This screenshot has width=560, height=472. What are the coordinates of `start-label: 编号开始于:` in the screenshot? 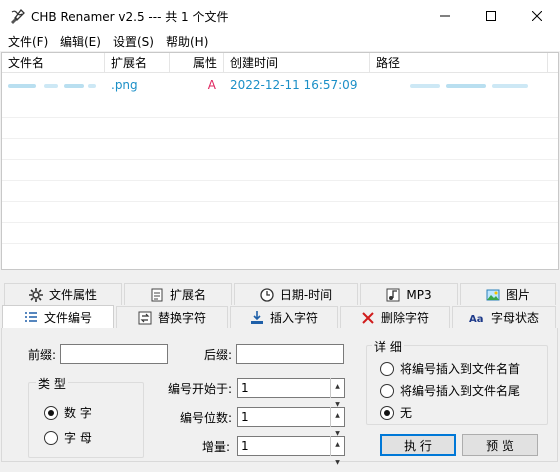 It's located at (200, 389).